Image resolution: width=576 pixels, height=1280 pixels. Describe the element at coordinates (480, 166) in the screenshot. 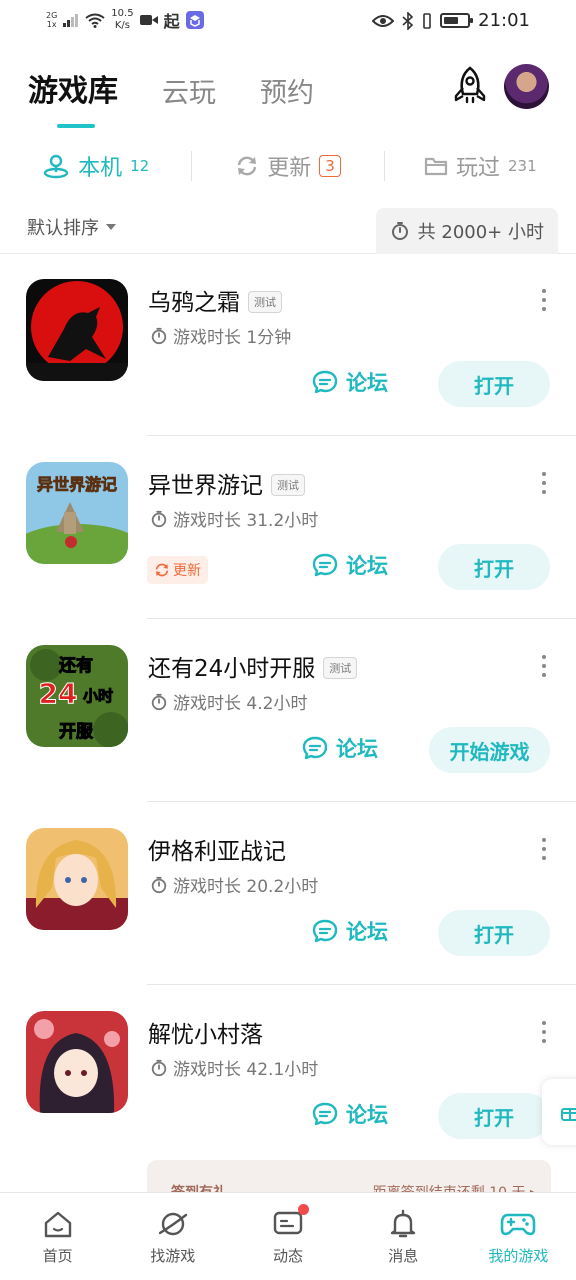

I see `subtab-played: 玩过 231` at that location.